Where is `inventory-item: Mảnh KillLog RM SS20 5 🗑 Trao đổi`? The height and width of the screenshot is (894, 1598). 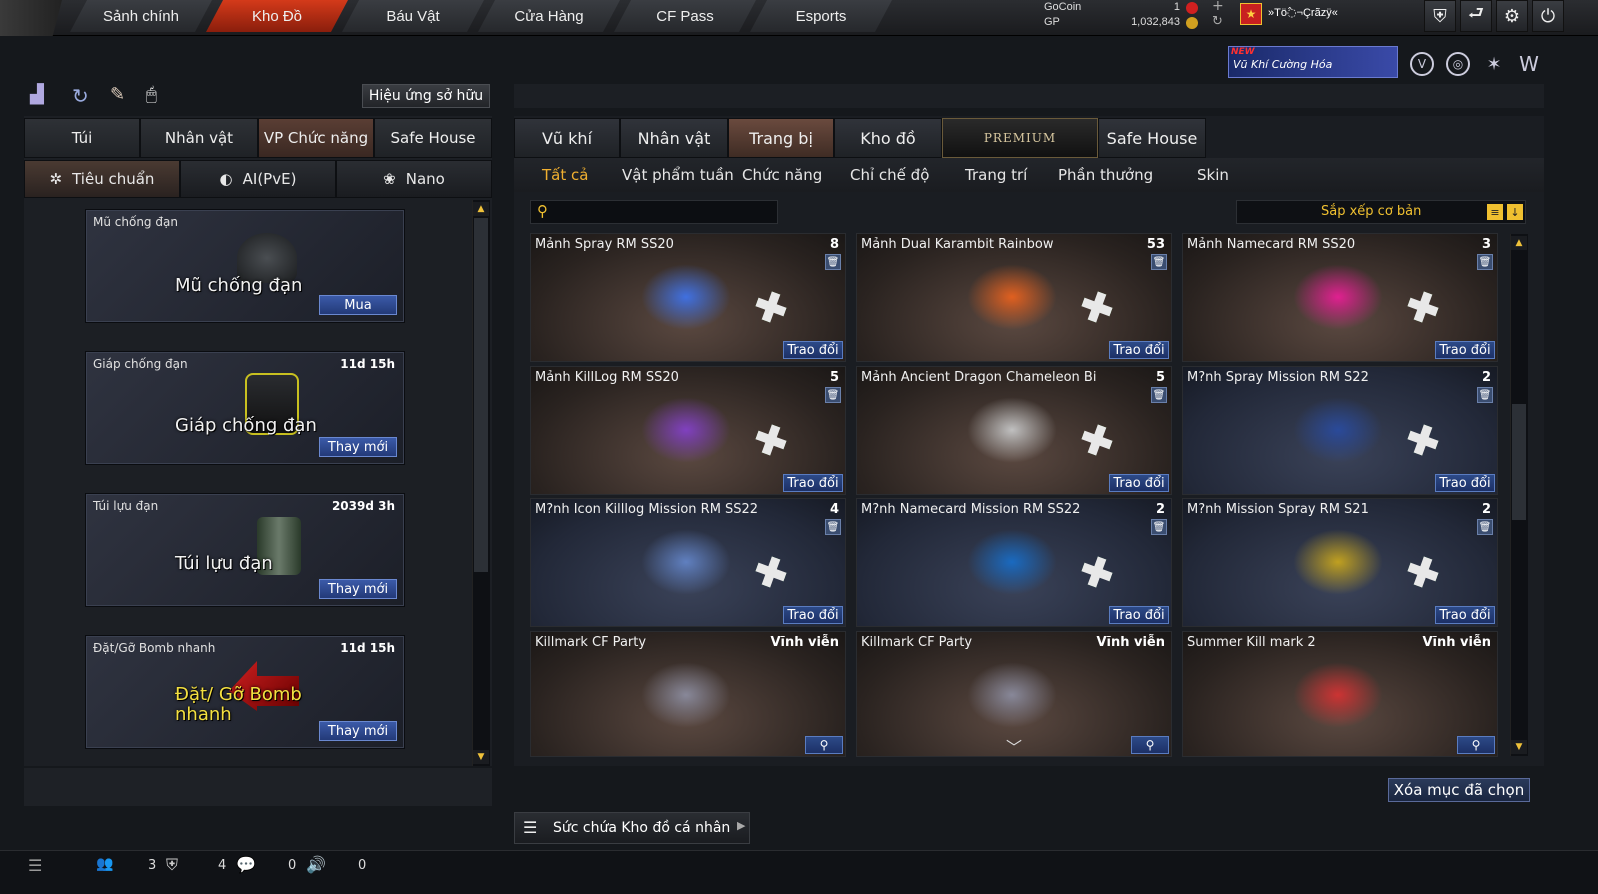
inventory-item: Mảnh KillLog RM SS20 5 🗑 Trao đổi is located at coordinates (688, 430).